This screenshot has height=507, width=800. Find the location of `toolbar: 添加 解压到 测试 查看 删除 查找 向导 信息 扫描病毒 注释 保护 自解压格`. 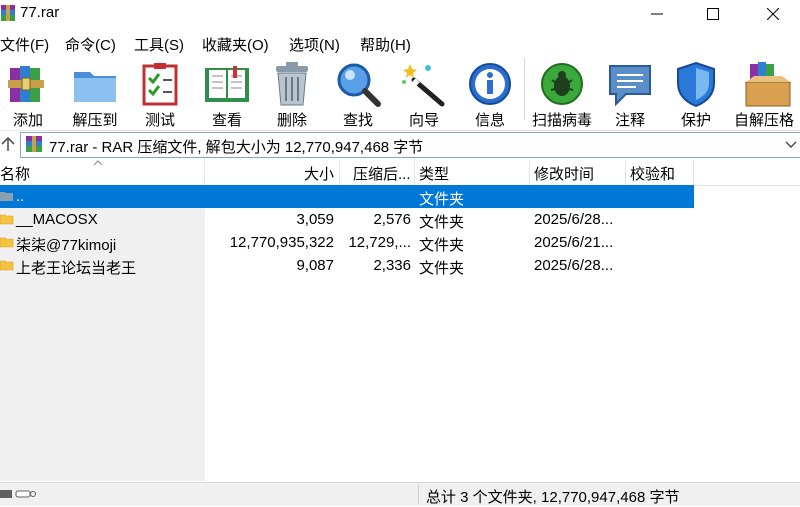

toolbar: 添加 解压到 测试 查看 删除 查找 向导 信息 扫描病毒 注释 保护 自解压格 is located at coordinates (400, 92).